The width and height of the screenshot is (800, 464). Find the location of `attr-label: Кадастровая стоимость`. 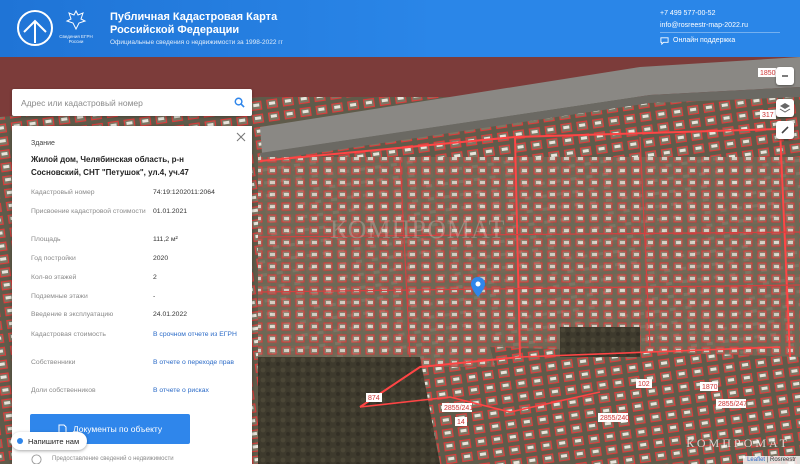

attr-label: Кадастровая стоимость is located at coordinates (68, 334).